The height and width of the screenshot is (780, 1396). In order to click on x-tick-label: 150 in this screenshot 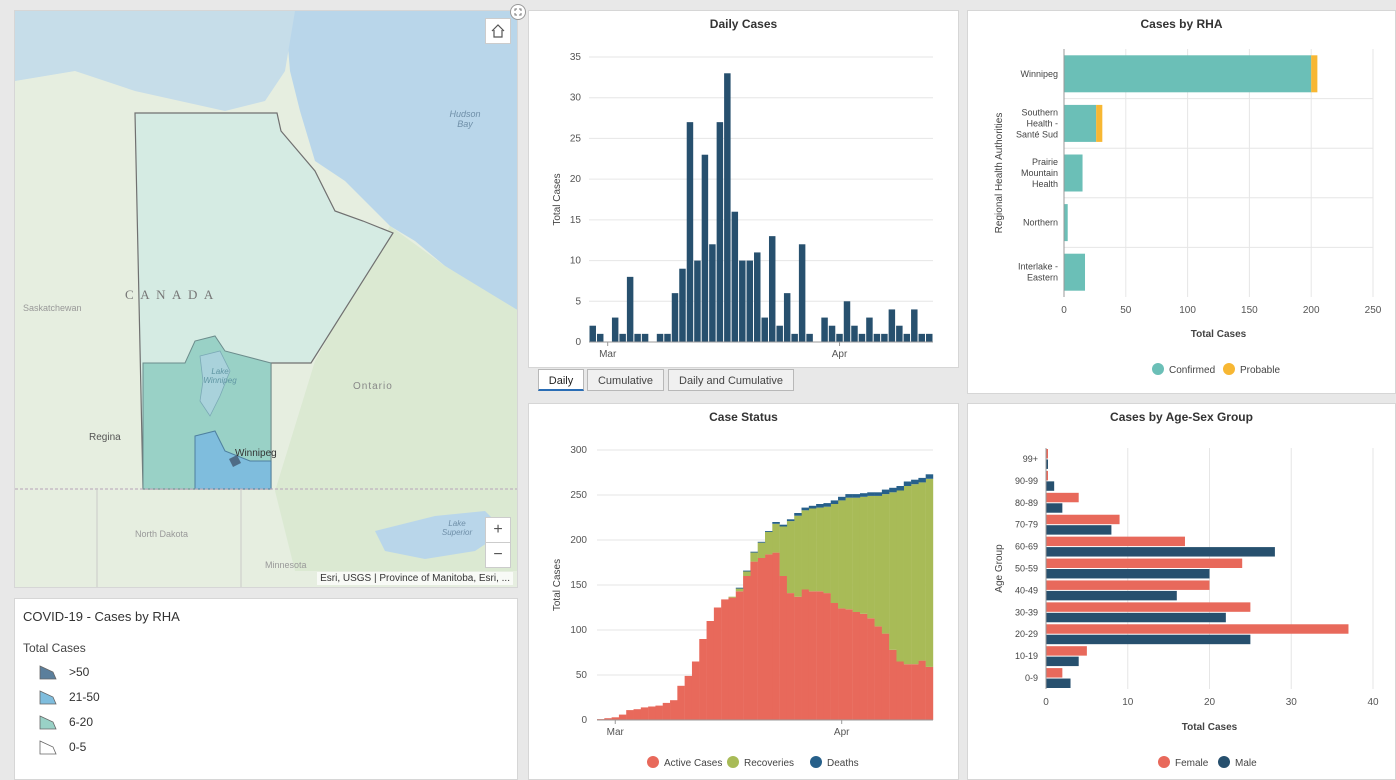, I will do `click(1249, 310)`.